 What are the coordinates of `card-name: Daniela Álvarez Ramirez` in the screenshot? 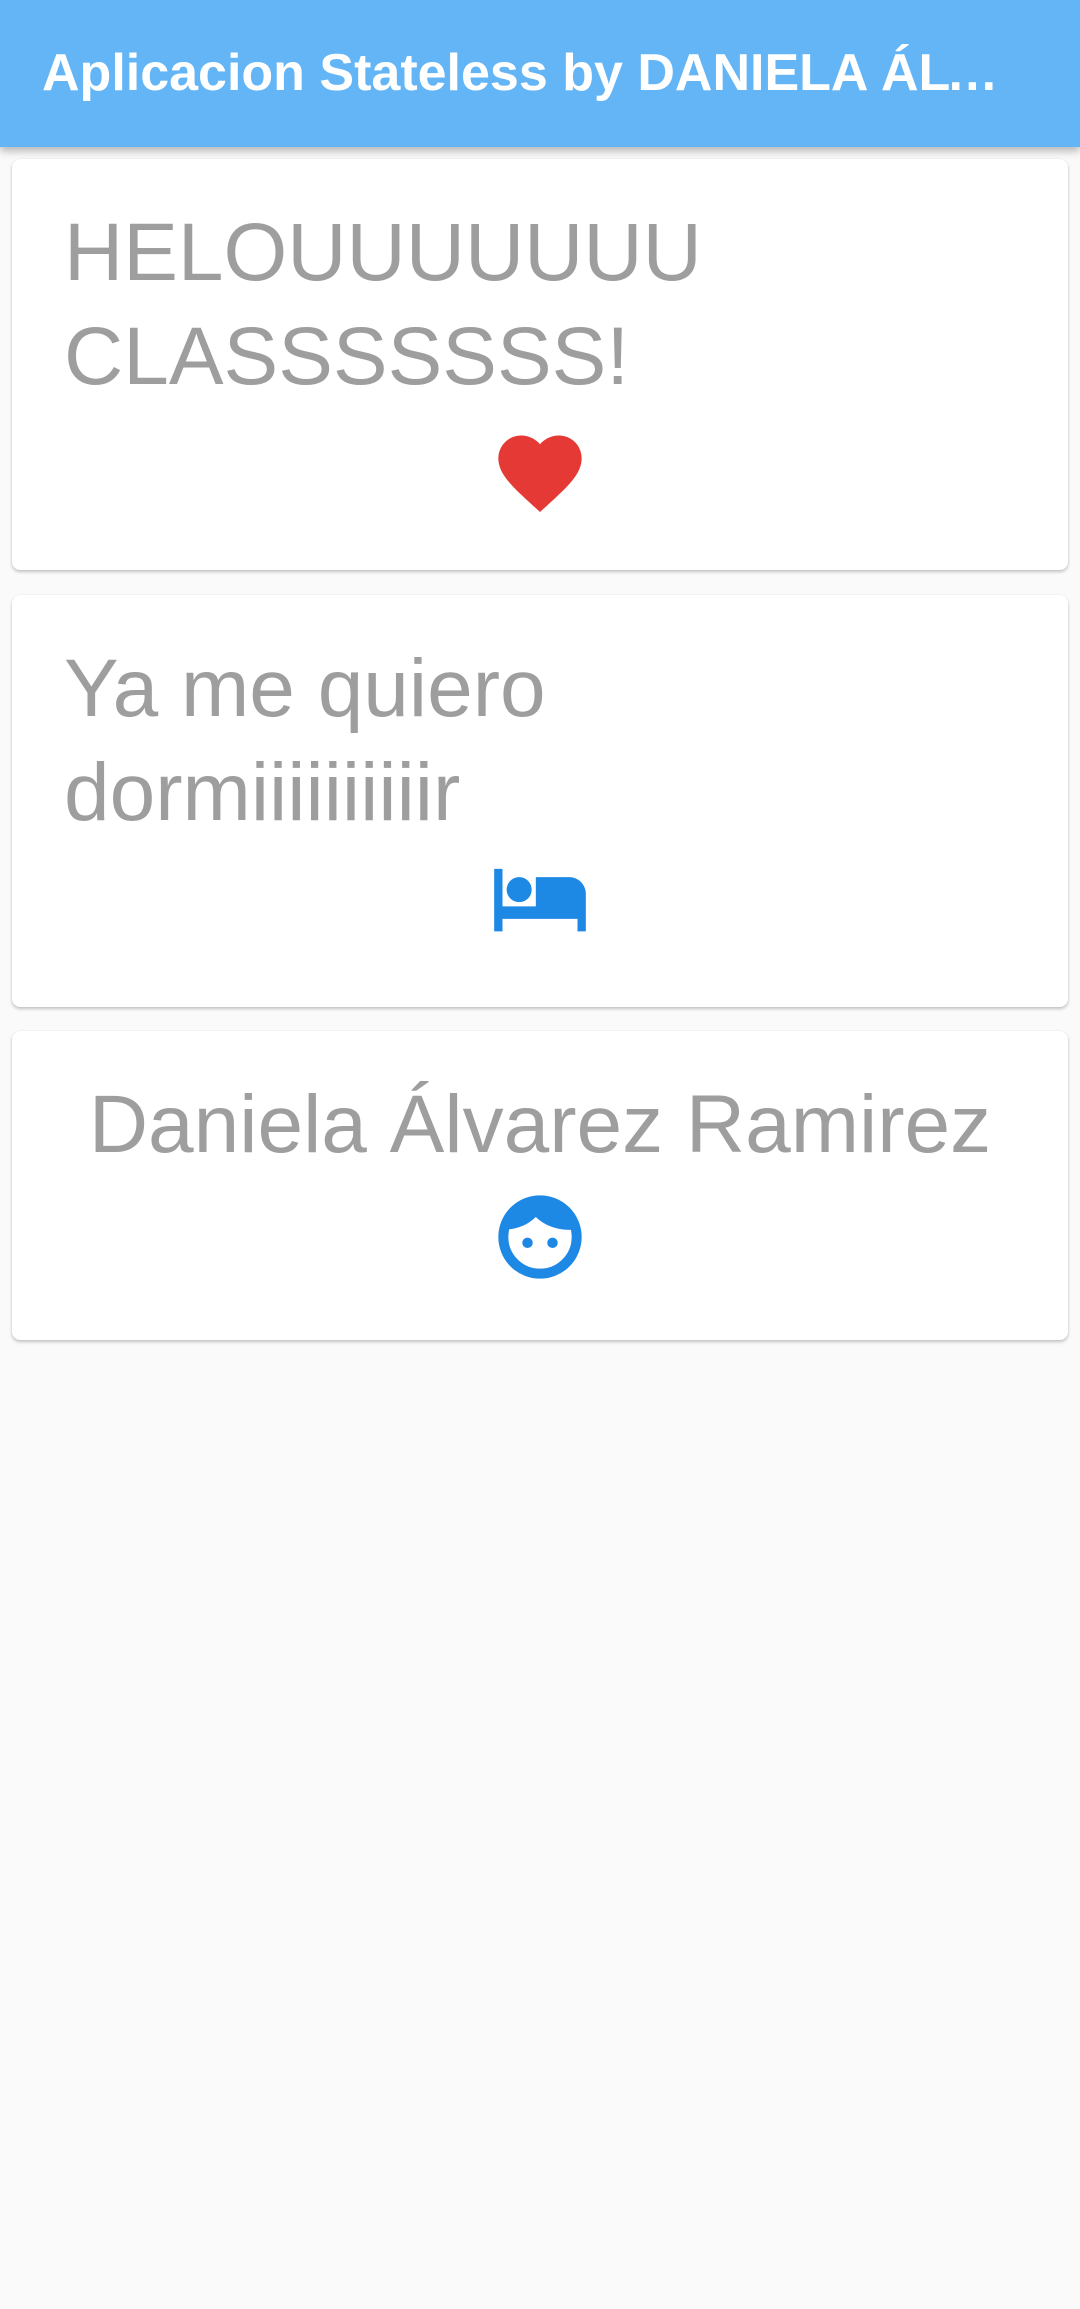 It's located at (540, 1185).